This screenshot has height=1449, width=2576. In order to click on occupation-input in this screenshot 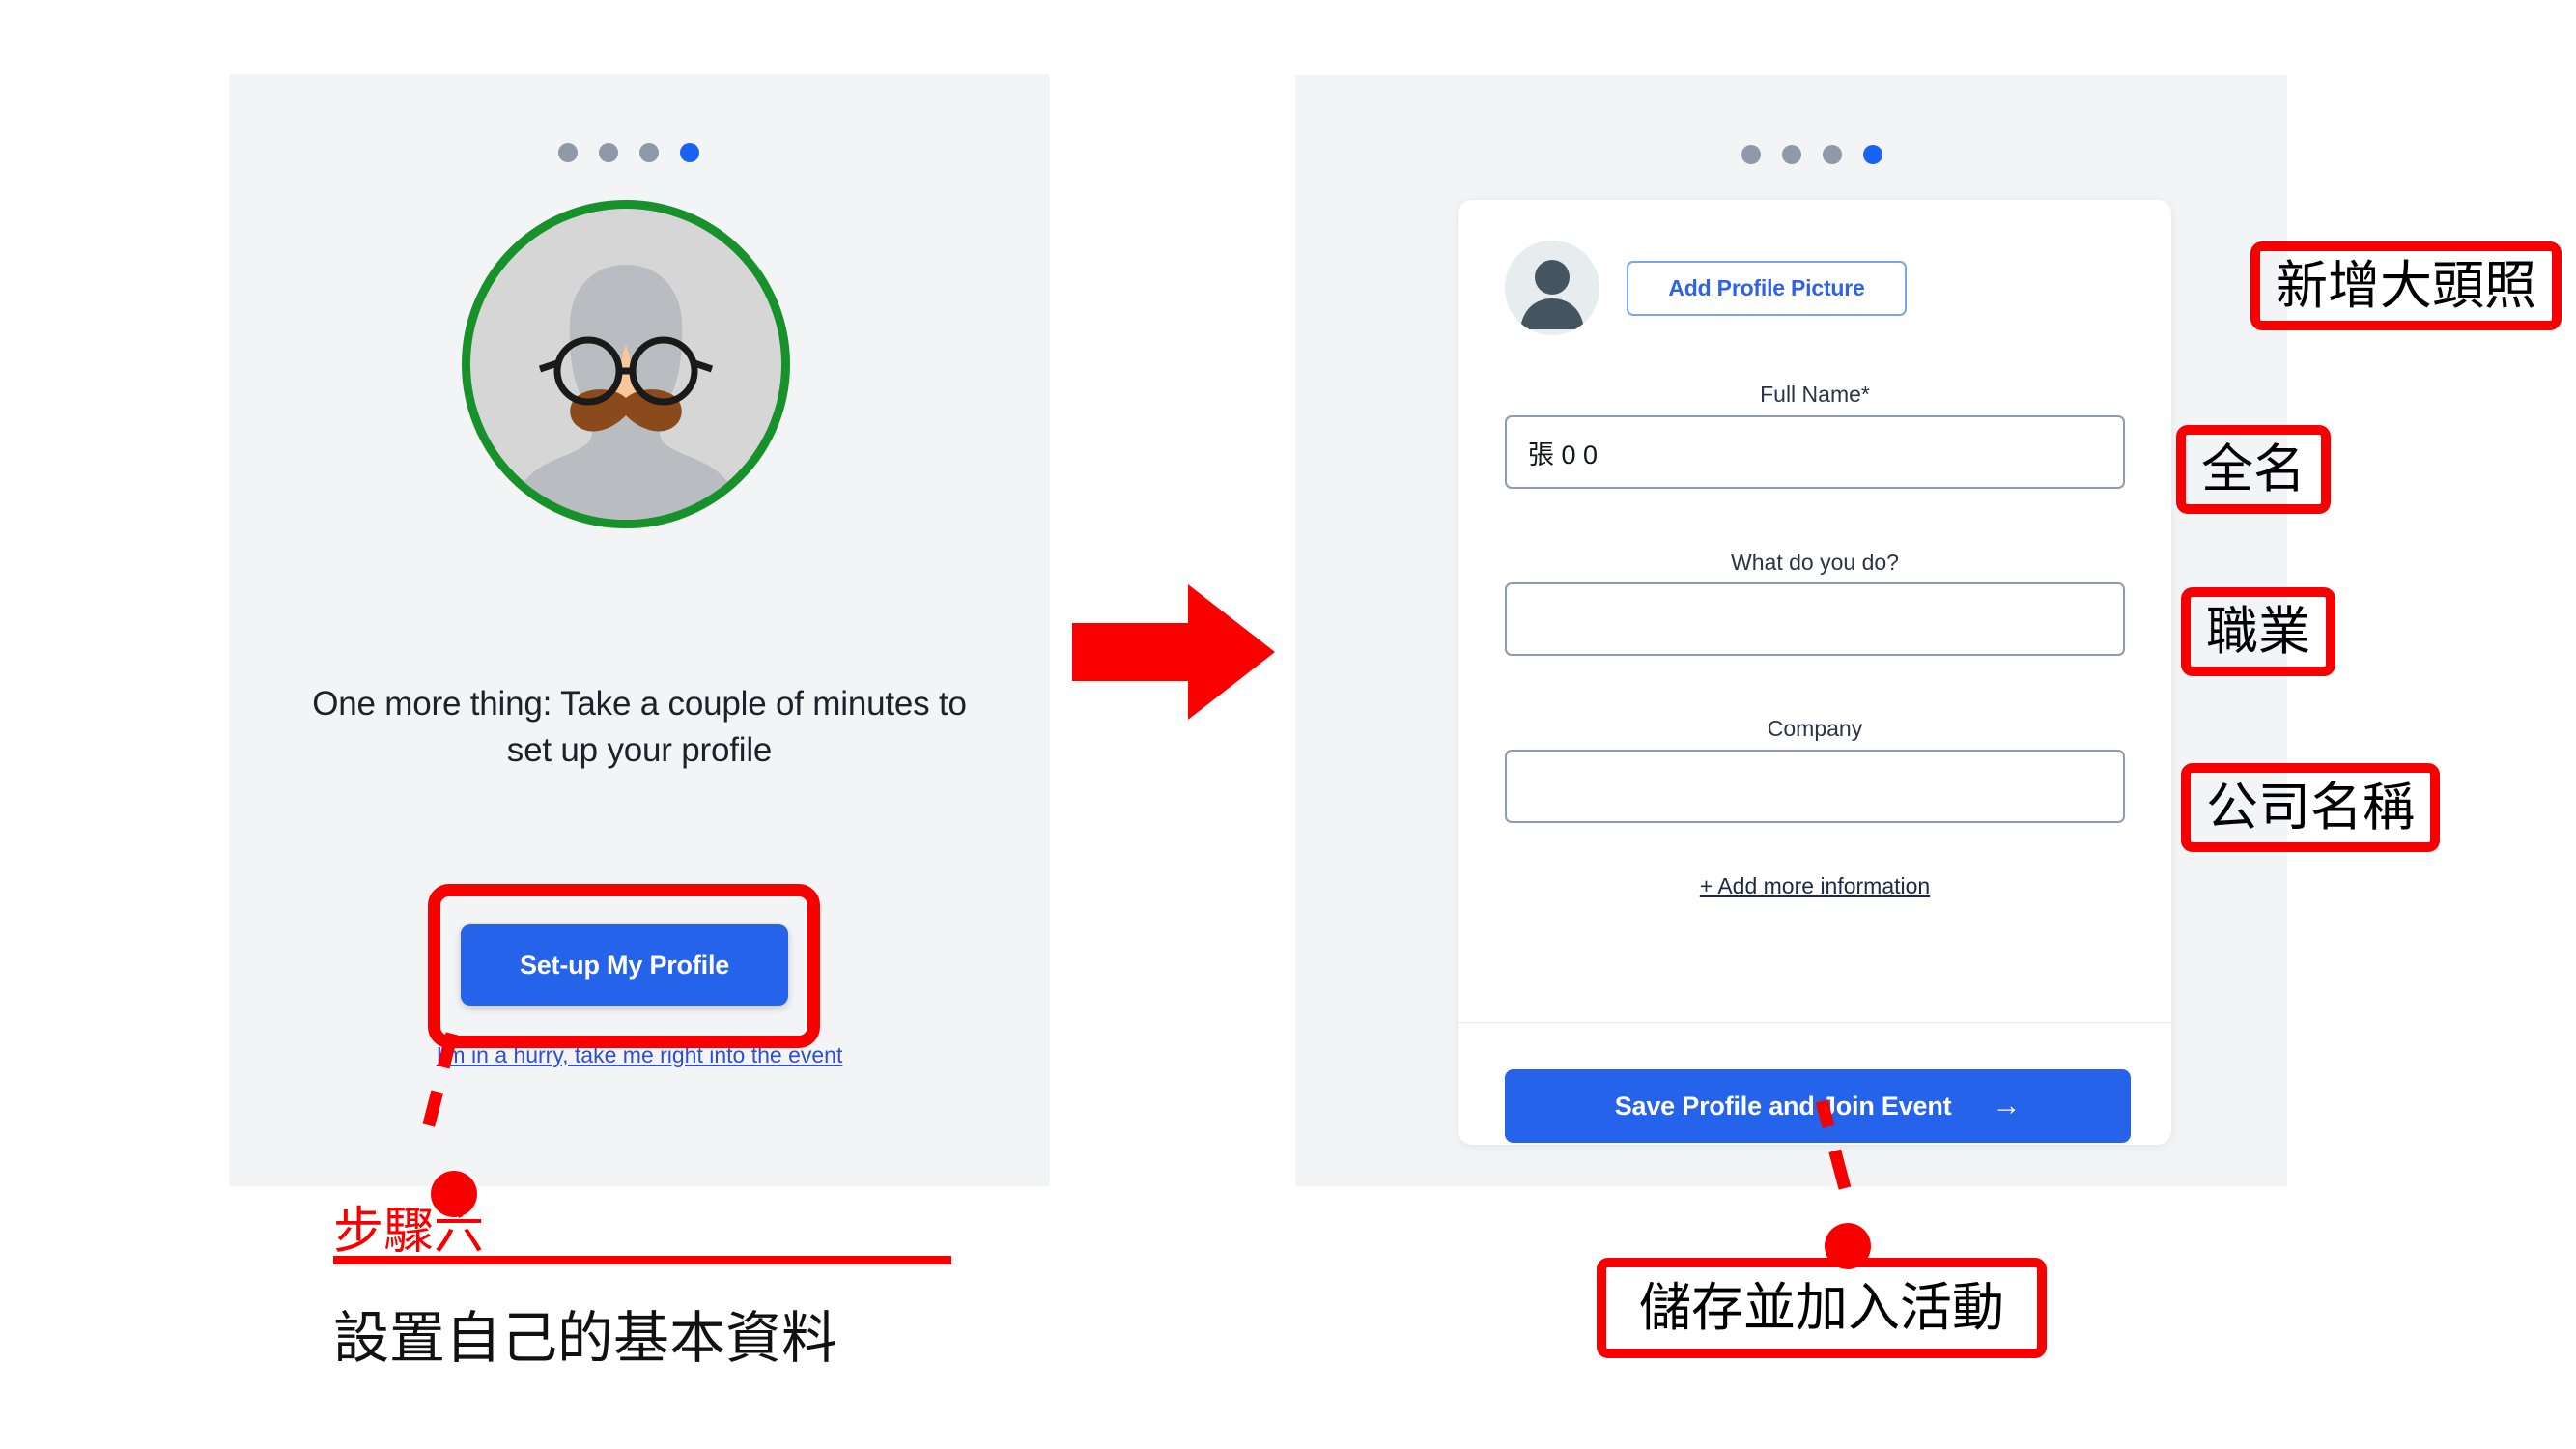, I will do `click(1815, 619)`.